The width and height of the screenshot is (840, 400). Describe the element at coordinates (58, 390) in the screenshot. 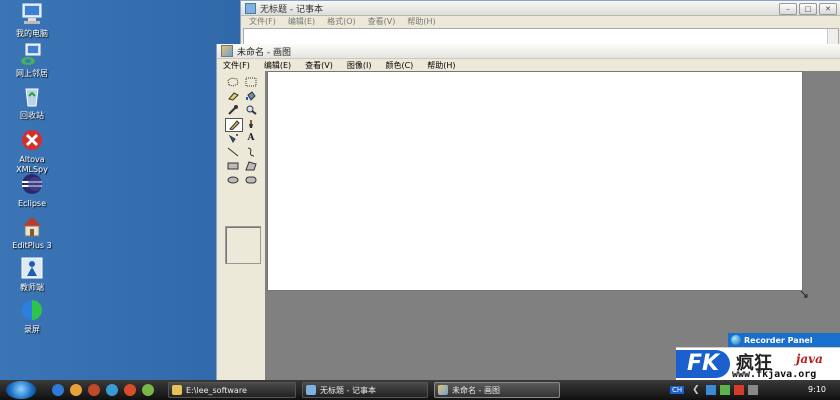

I see `quicklaunch-ie-icon` at that location.